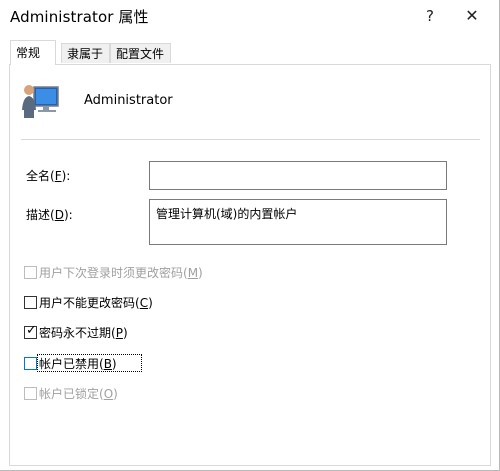 The height and width of the screenshot is (471, 500). I want to click on divider, so click(250, 139).